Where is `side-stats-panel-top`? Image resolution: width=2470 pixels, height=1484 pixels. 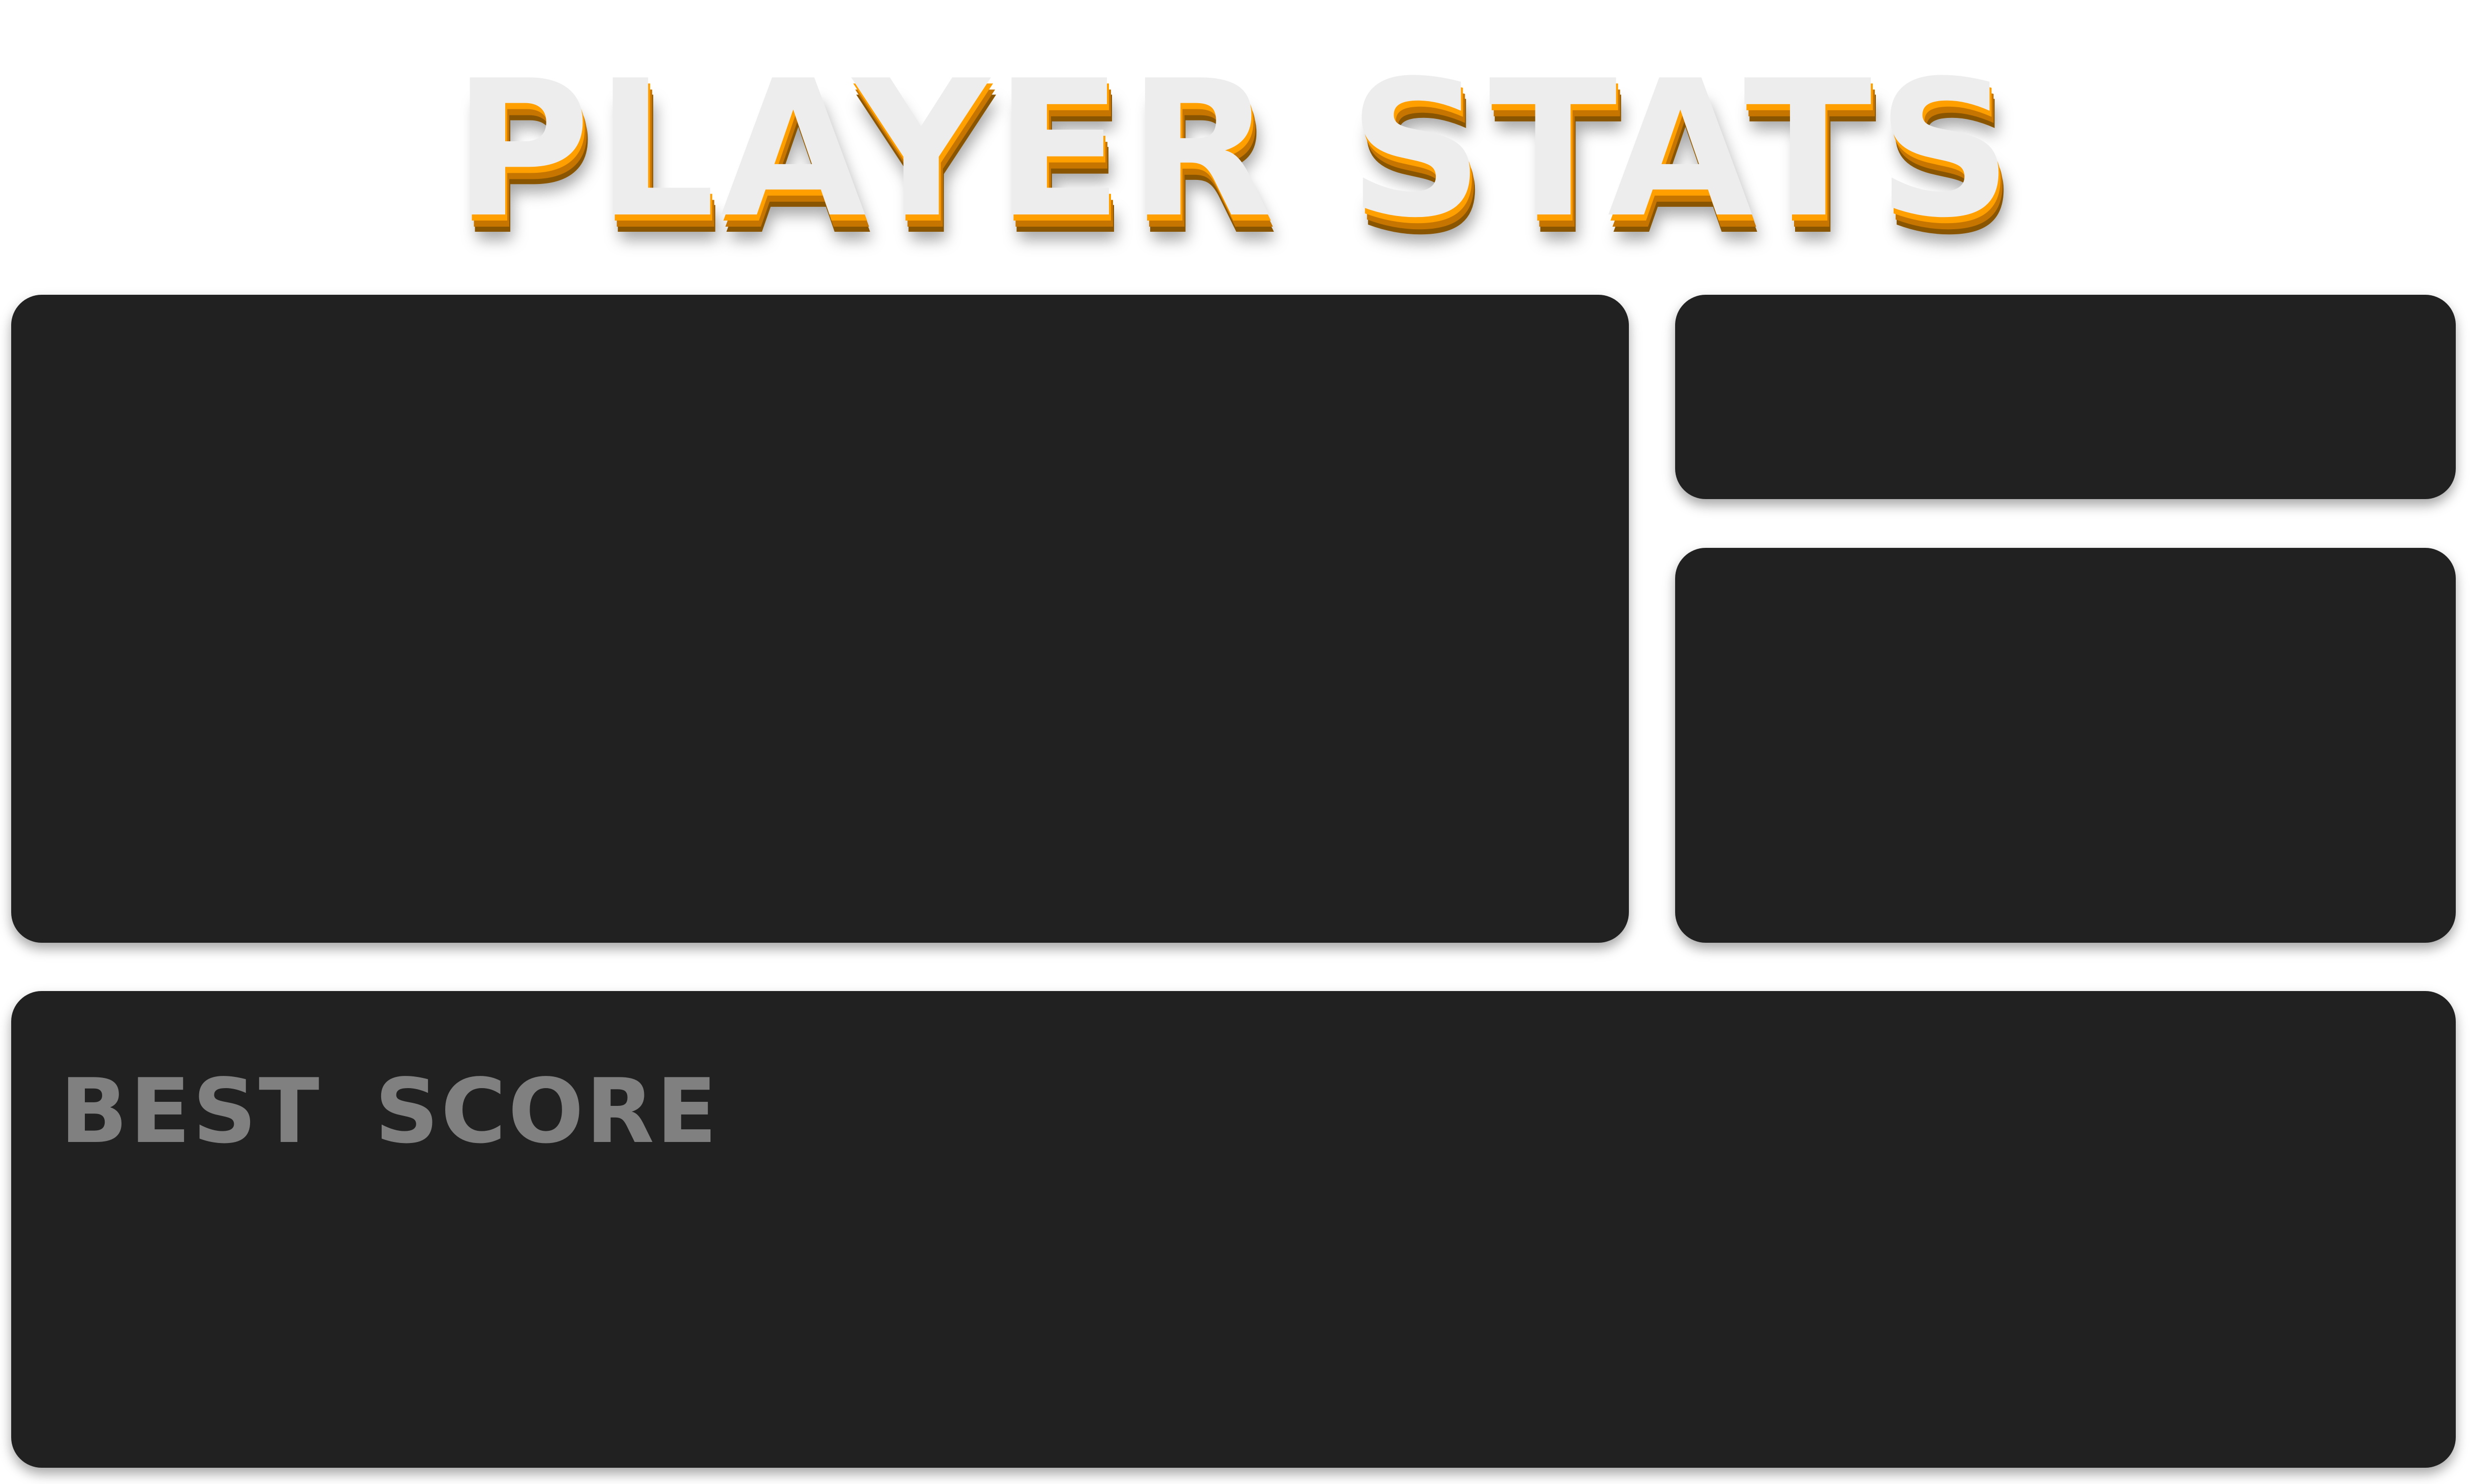 side-stats-panel-top is located at coordinates (2065, 397).